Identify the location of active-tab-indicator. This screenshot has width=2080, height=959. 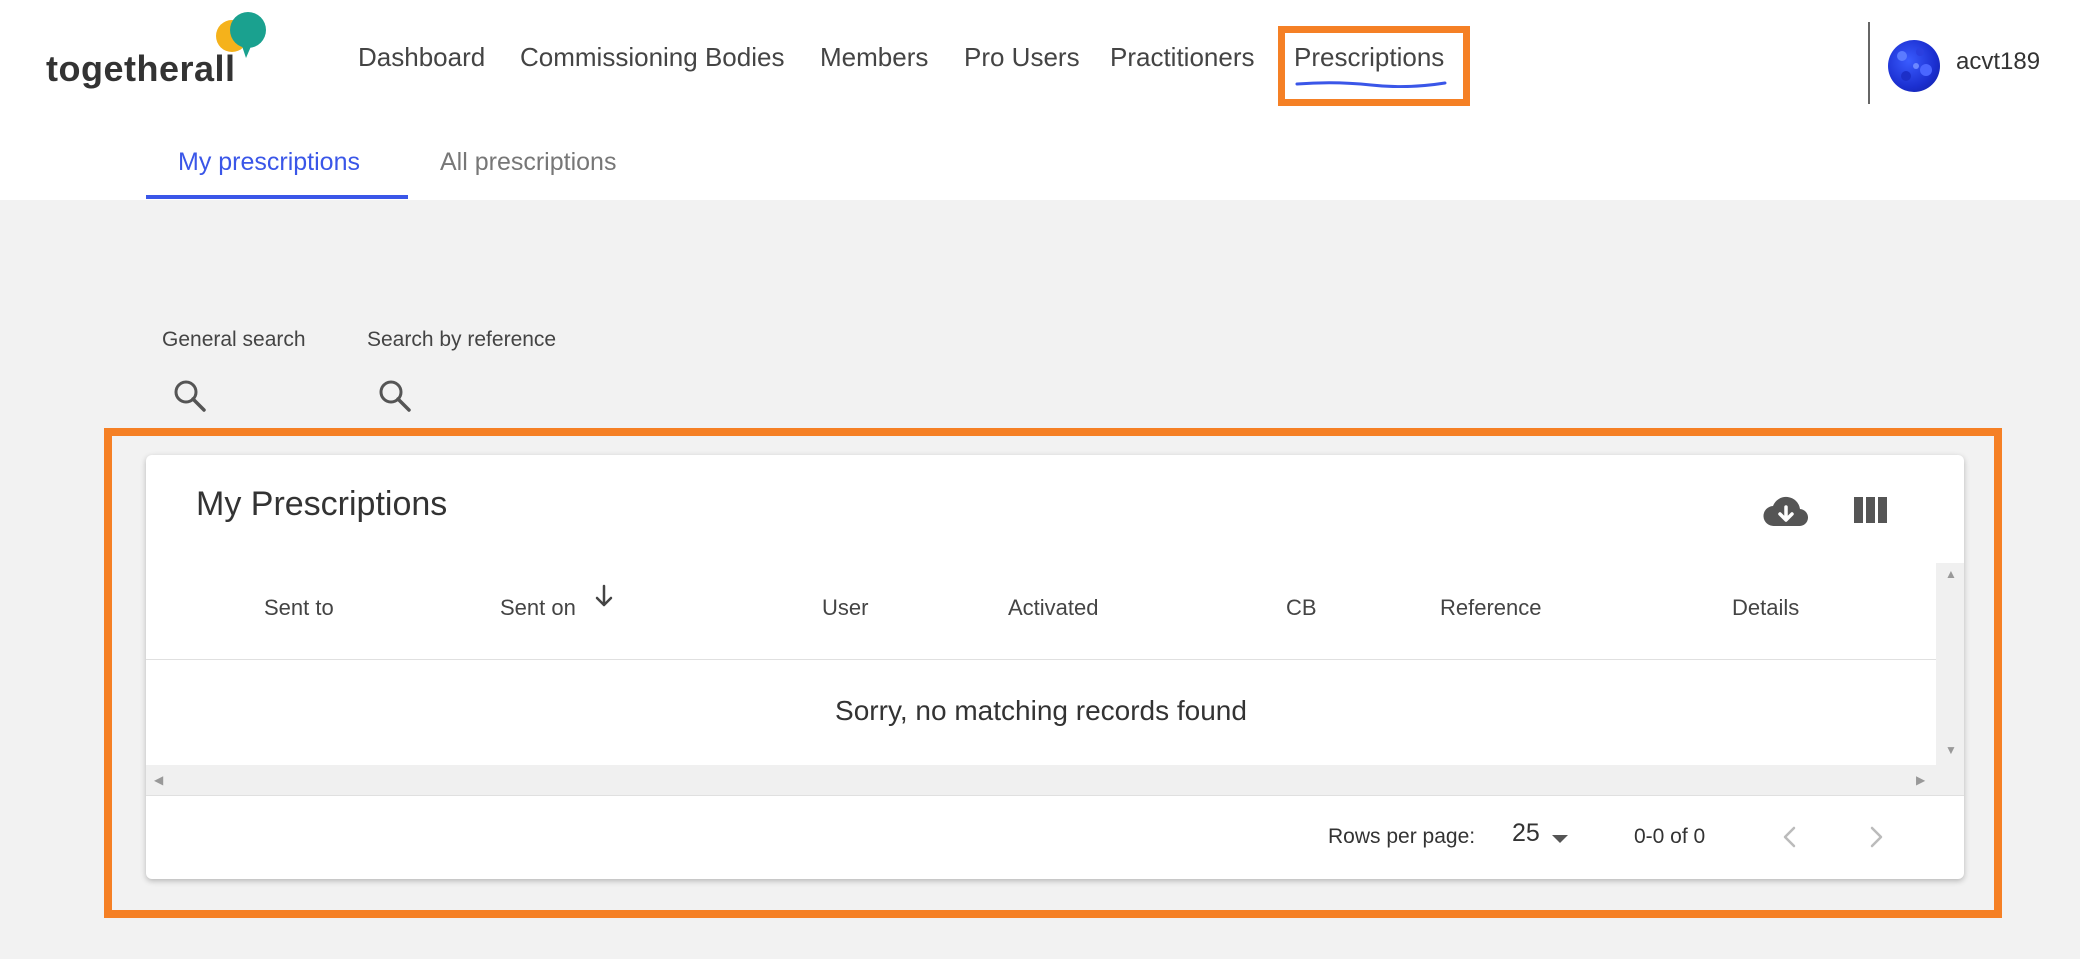
(277, 197).